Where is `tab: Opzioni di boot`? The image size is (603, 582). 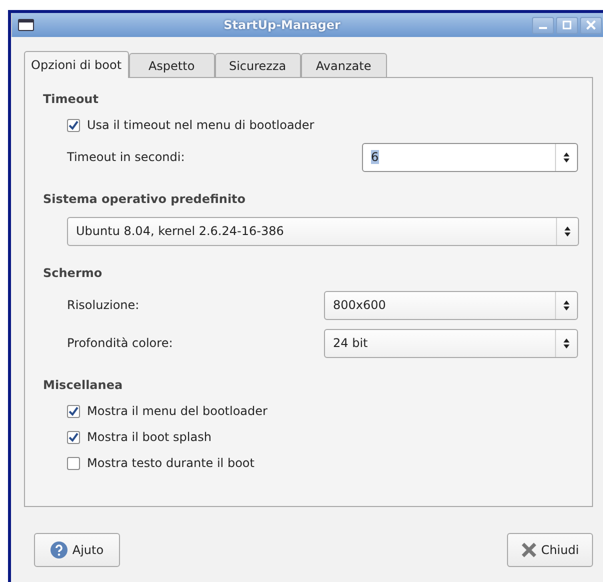 tab: Opzioni di boot is located at coordinates (76, 64).